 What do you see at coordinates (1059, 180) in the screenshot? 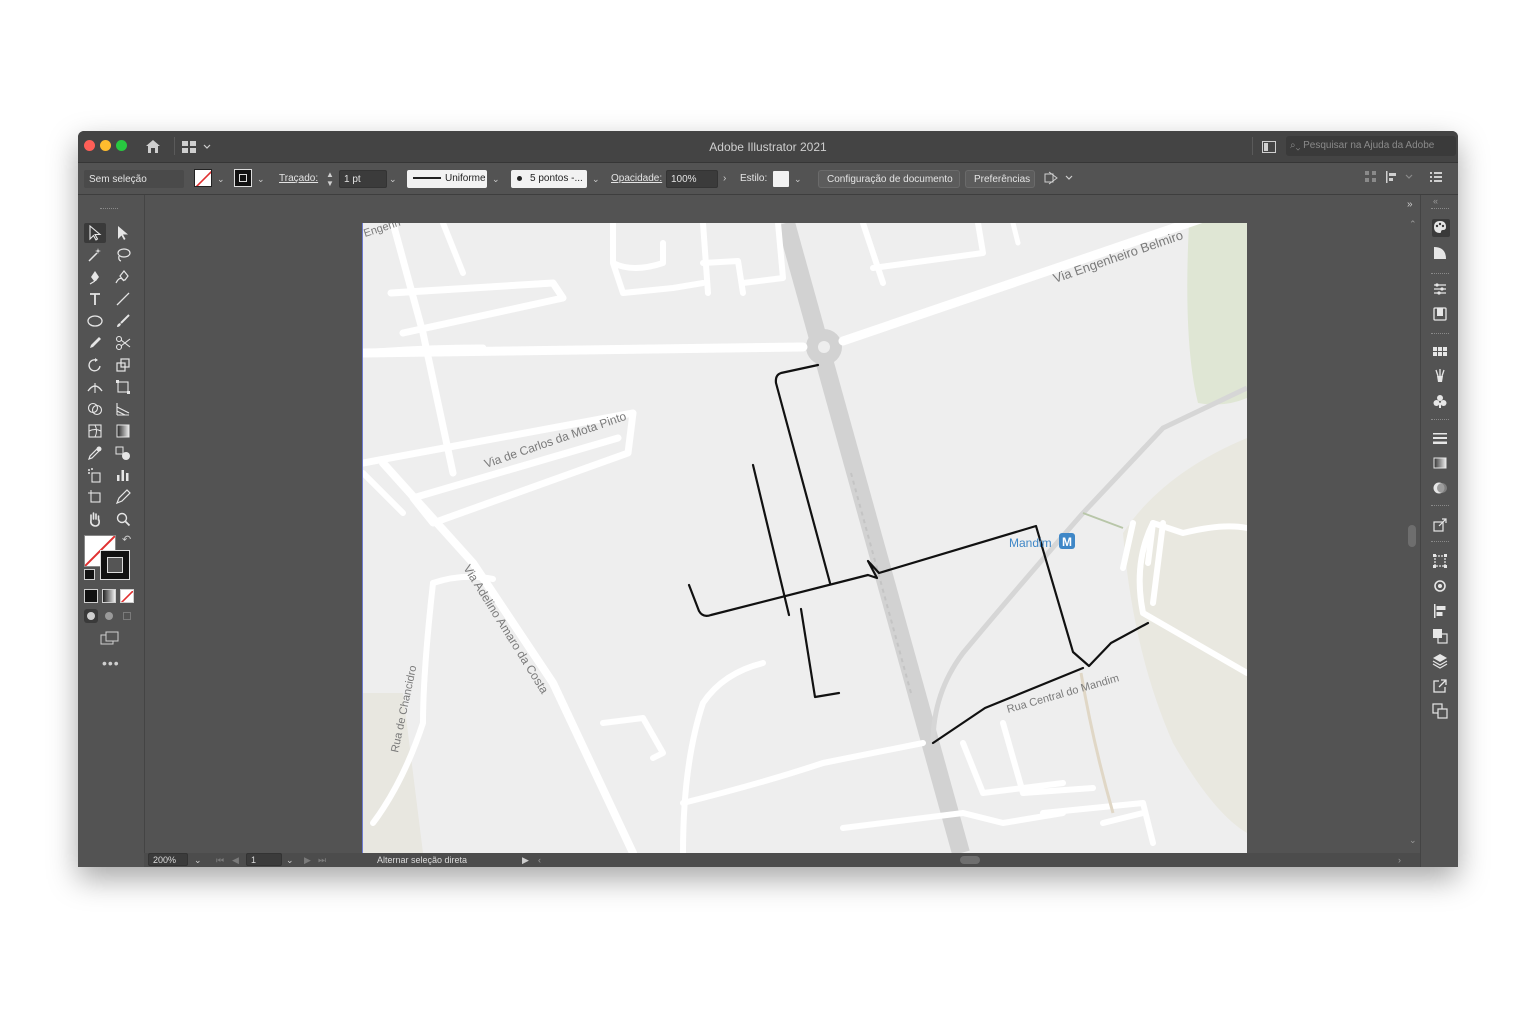
I see `puppet-warp-icon` at bounding box center [1059, 180].